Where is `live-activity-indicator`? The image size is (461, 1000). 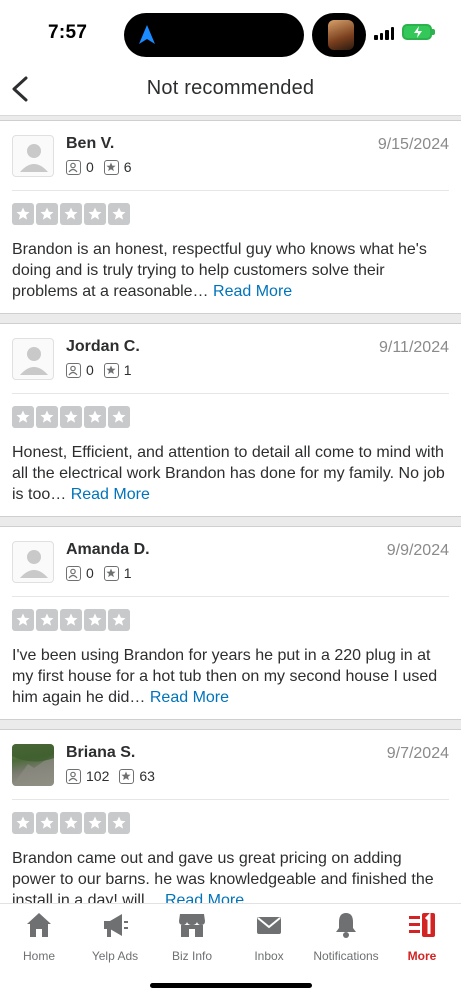 live-activity-indicator is located at coordinates (339, 35).